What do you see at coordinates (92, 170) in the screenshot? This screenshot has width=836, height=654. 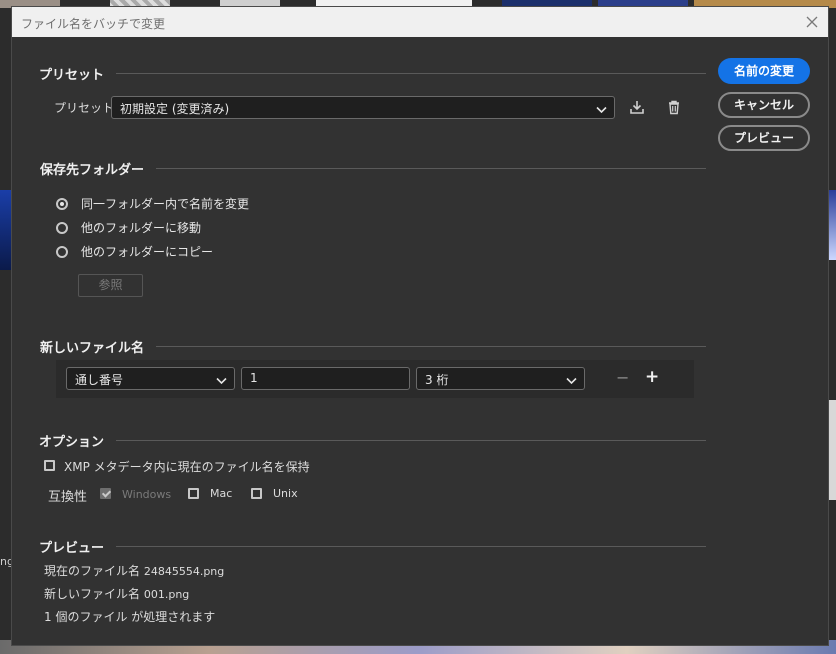 I see `destination-heading: 保存先フォルダー` at bounding box center [92, 170].